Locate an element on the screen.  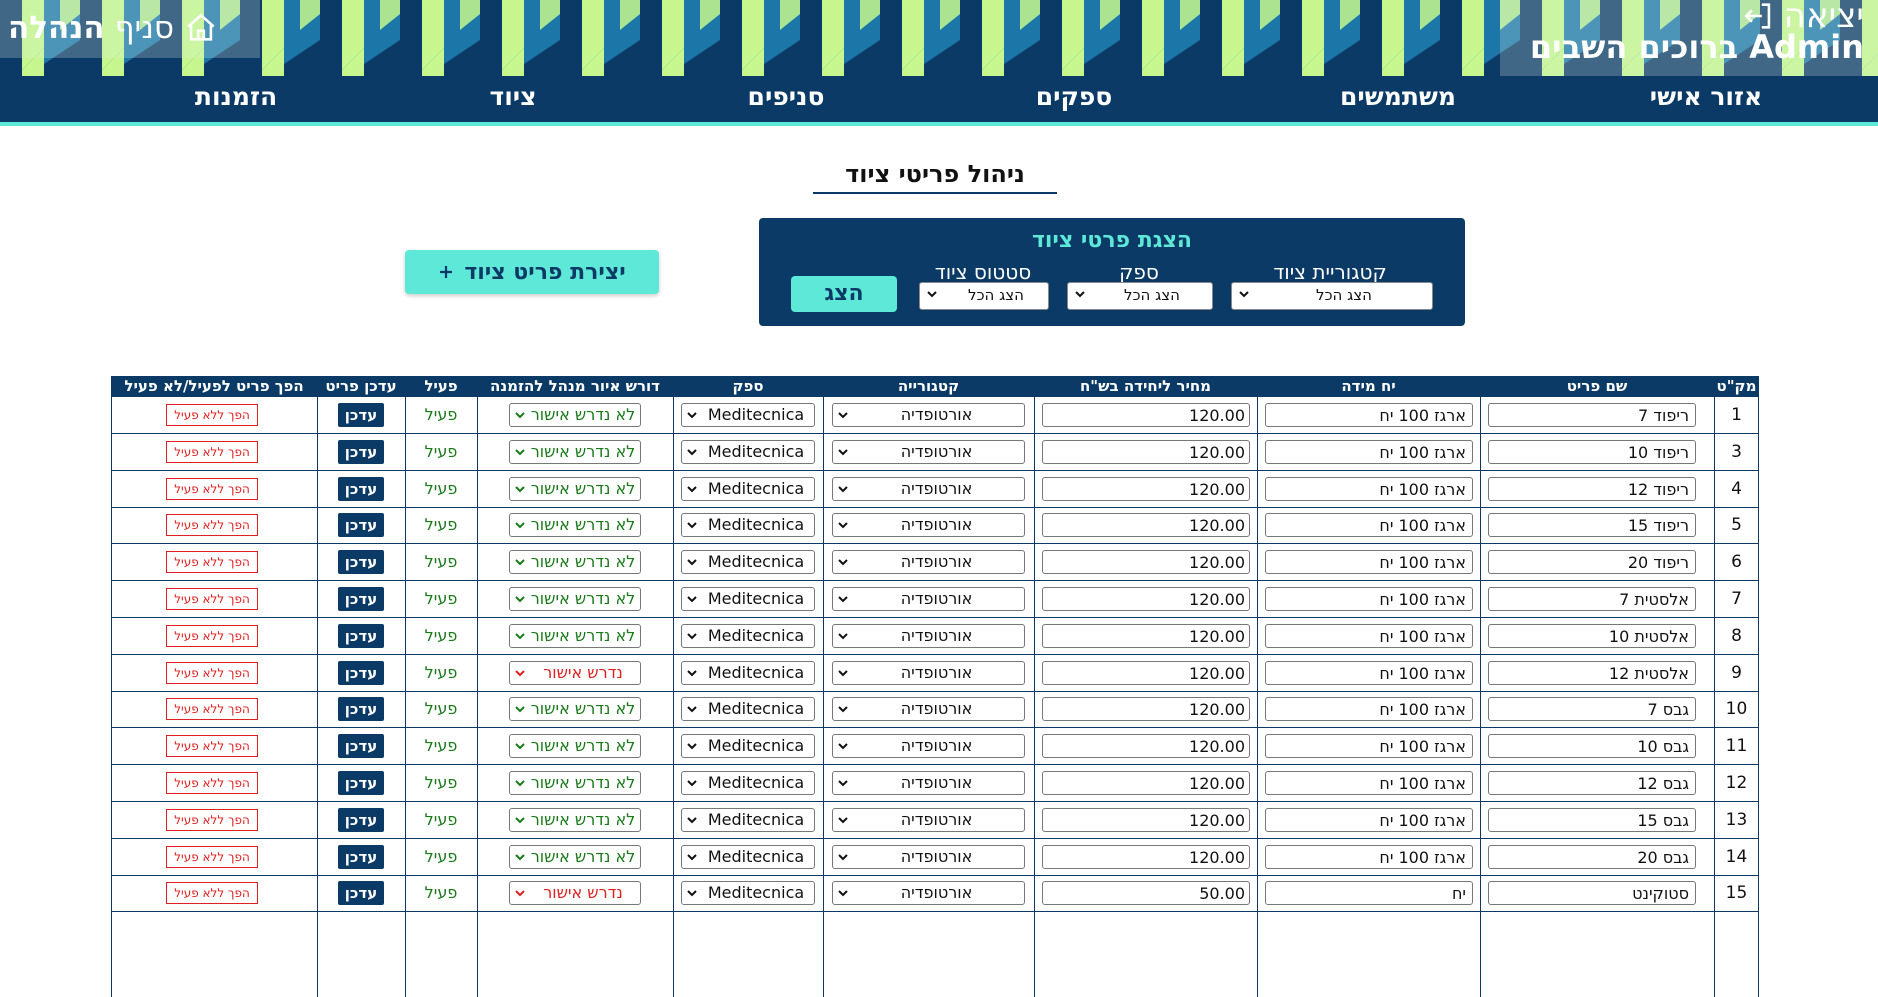
item-name-input: אלסטית 12 is located at coordinates (1592, 672).